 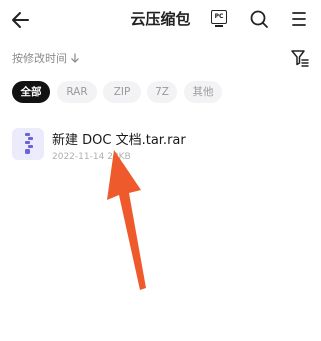 I want to click on filter-icon, so click(x=300, y=58).